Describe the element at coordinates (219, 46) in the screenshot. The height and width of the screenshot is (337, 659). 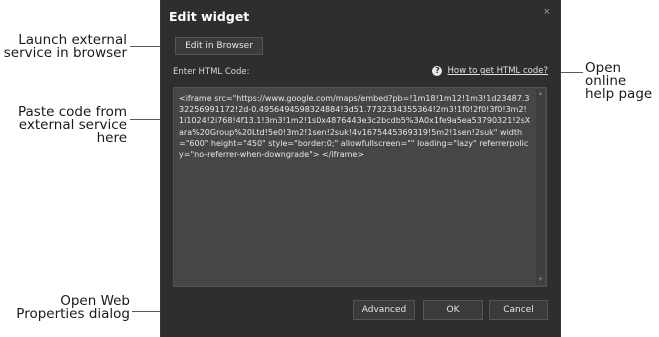
I see `edit-in-browser-button: Edit in Browser` at that location.